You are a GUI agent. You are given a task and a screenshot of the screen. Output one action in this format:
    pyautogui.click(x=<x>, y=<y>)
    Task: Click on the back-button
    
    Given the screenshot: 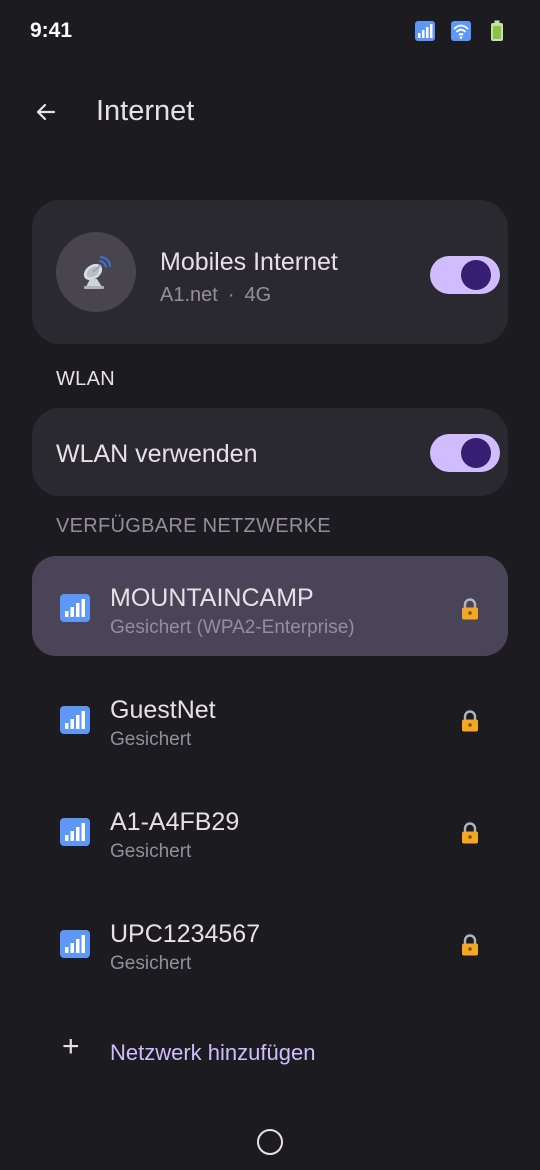 What is the action you would take?
    pyautogui.click(x=46, y=112)
    